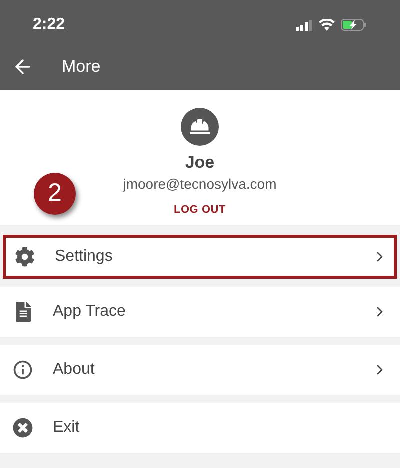 This screenshot has height=468, width=400. What do you see at coordinates (23, 428) in the screenshot?
I see `close-icon` at bounding box center [23, 428].